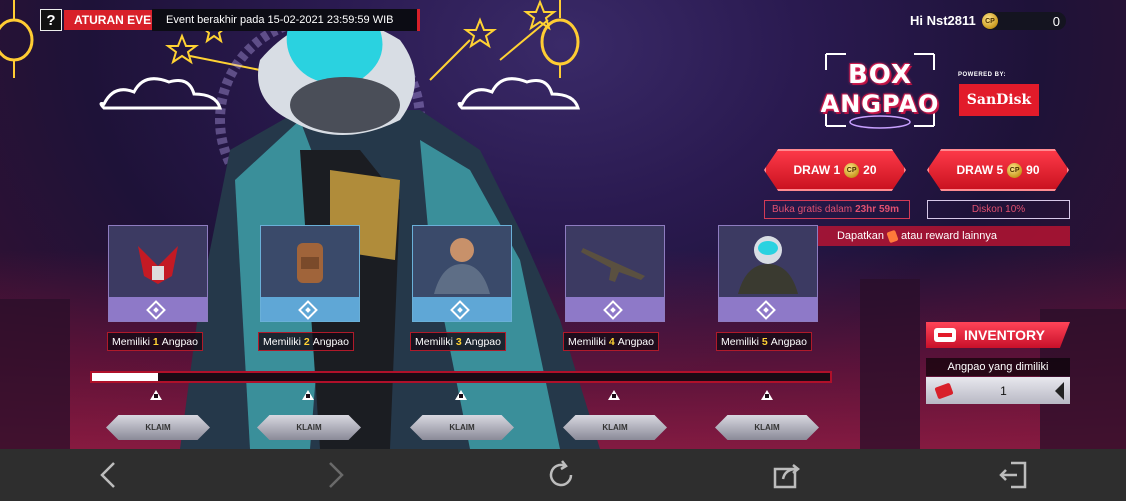  I want to click on backpack-icon, so click(310, 261).